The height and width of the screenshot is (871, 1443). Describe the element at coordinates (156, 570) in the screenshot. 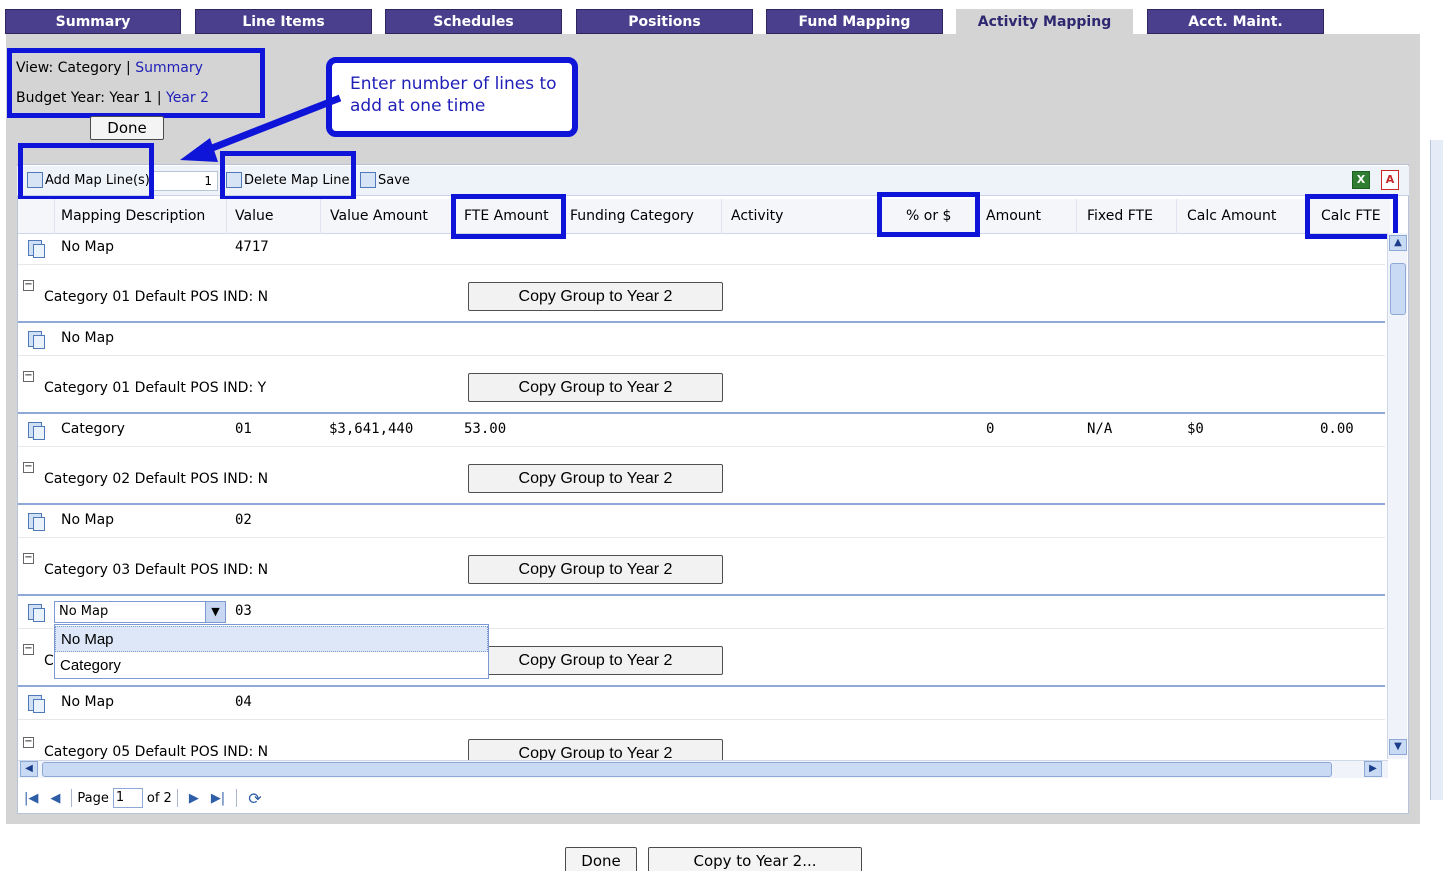

I see `group-label: Category 03 Default POS IND: N` at that location.